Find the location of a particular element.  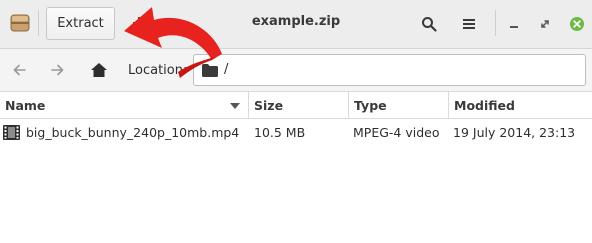

file-name: big_buck_bunny_240p_10mb.mp4 is located at coordinates (133, 132).